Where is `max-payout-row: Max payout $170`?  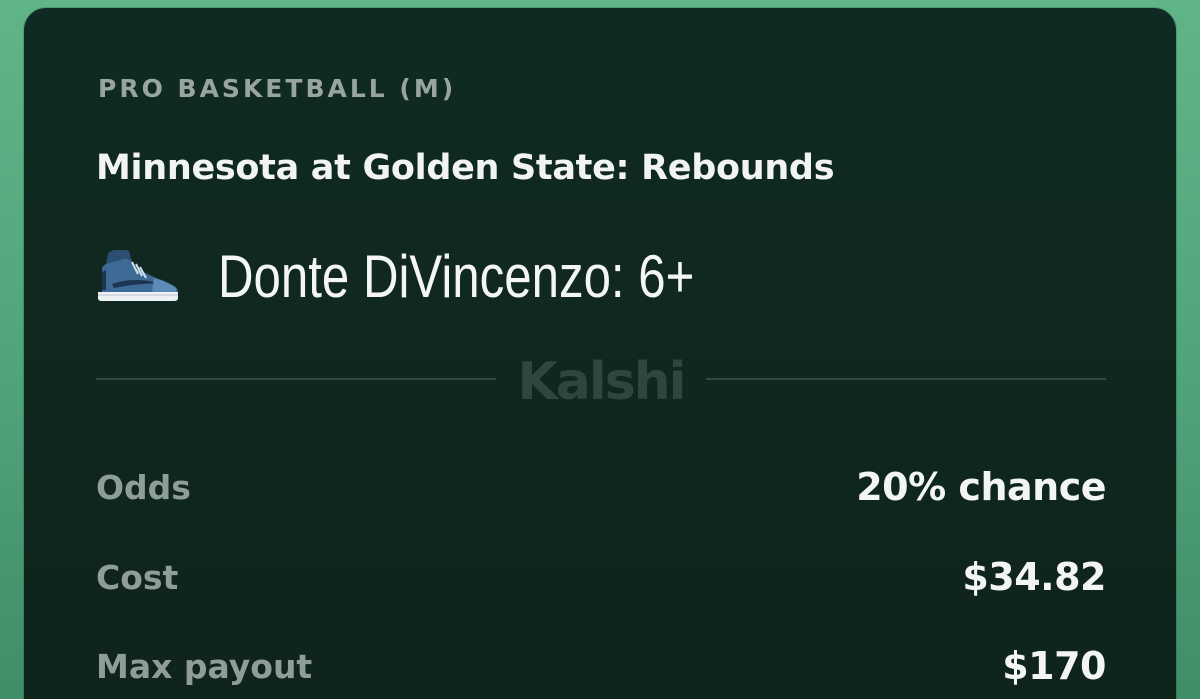
max-payout-row: Max payout $170 is located at coordinates (601, 666).